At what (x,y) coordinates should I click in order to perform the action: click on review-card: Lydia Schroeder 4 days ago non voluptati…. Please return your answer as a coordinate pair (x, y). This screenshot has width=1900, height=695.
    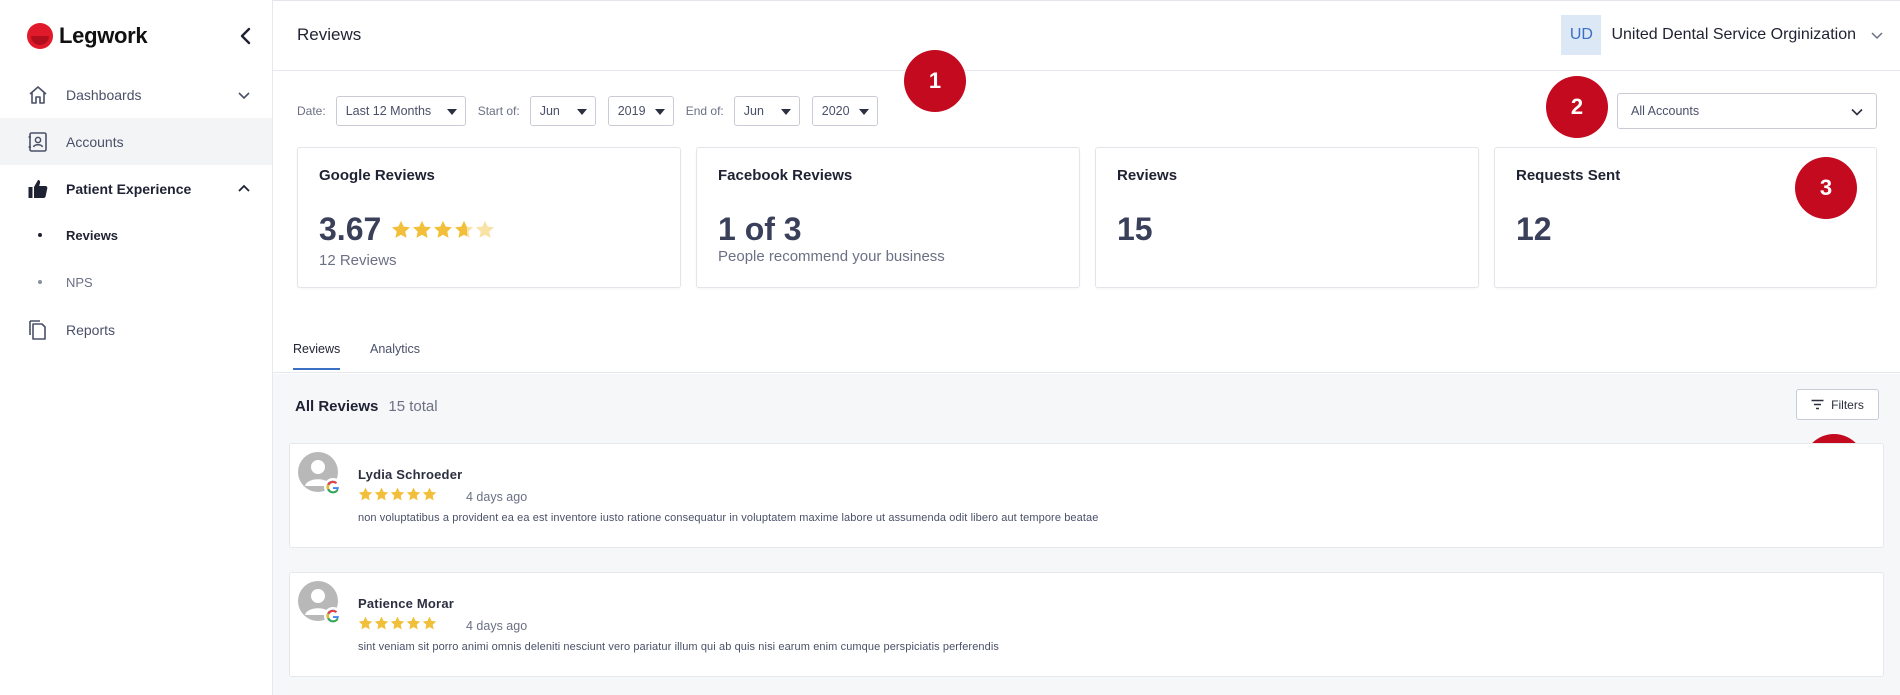
    Looking at the image, I should click on (1086, 495).